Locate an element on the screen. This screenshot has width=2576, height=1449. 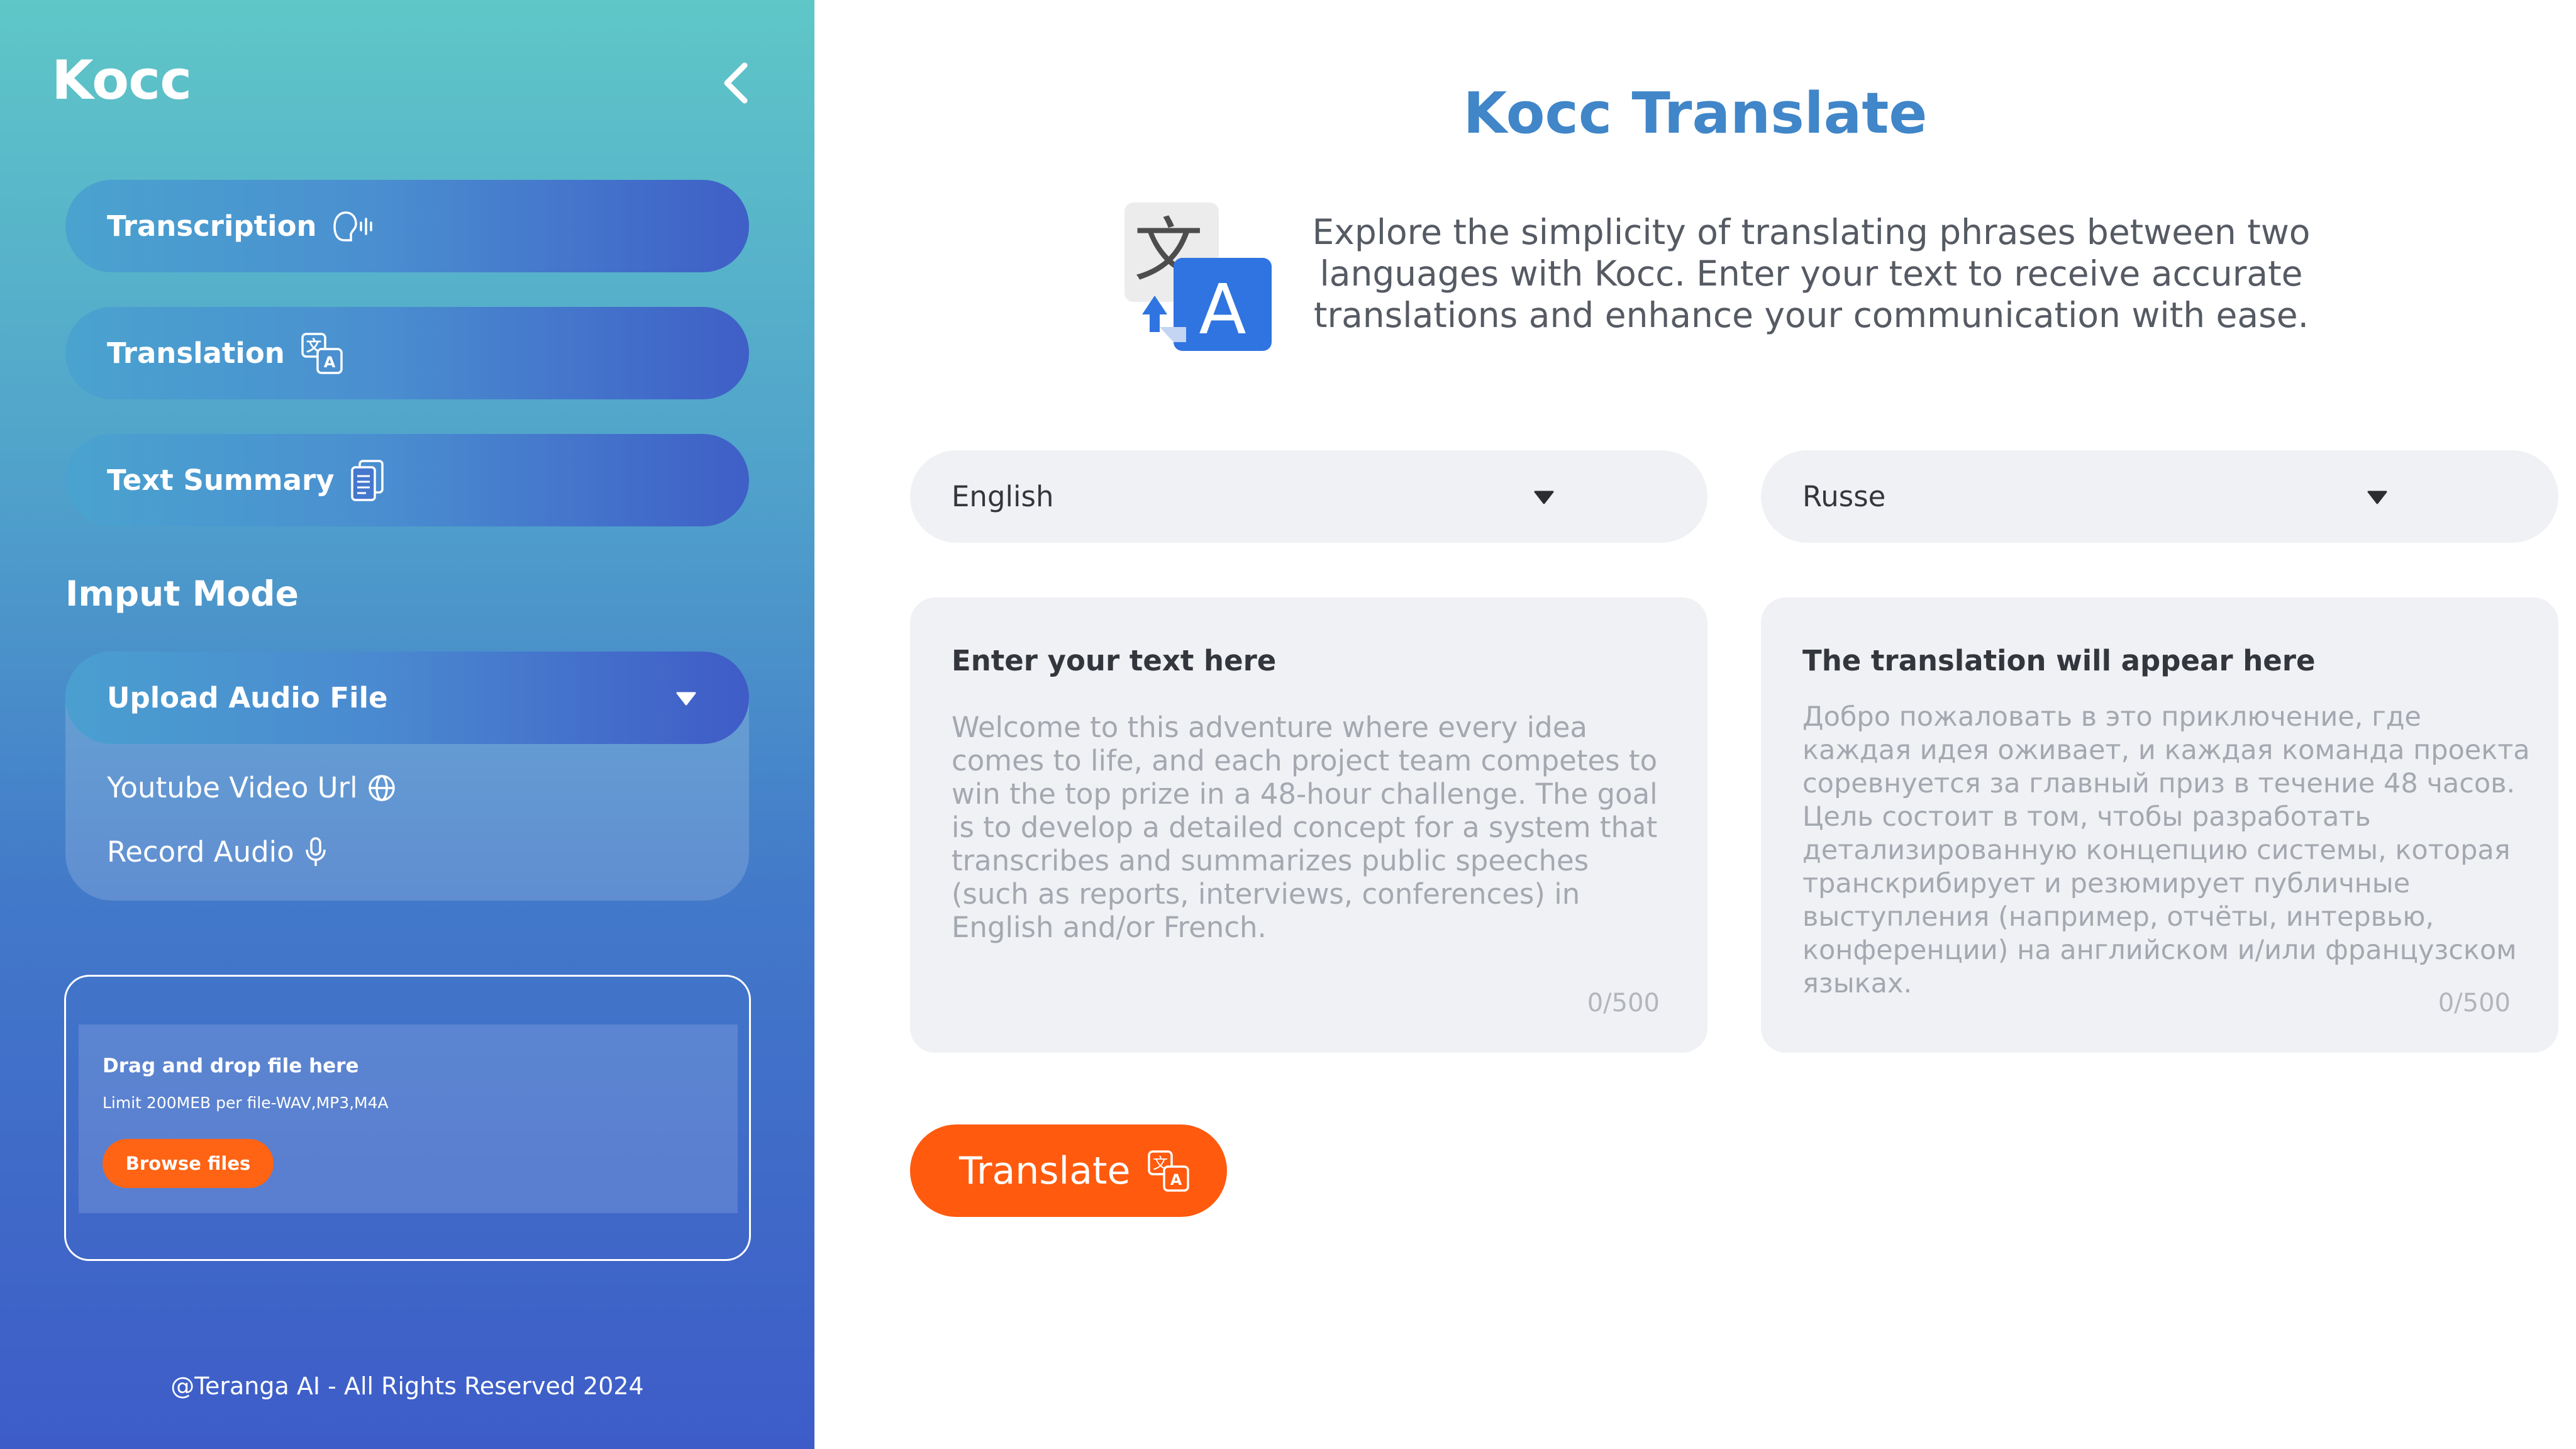
nav-summary-label: Text Summary is located at coordinates (221, 480).